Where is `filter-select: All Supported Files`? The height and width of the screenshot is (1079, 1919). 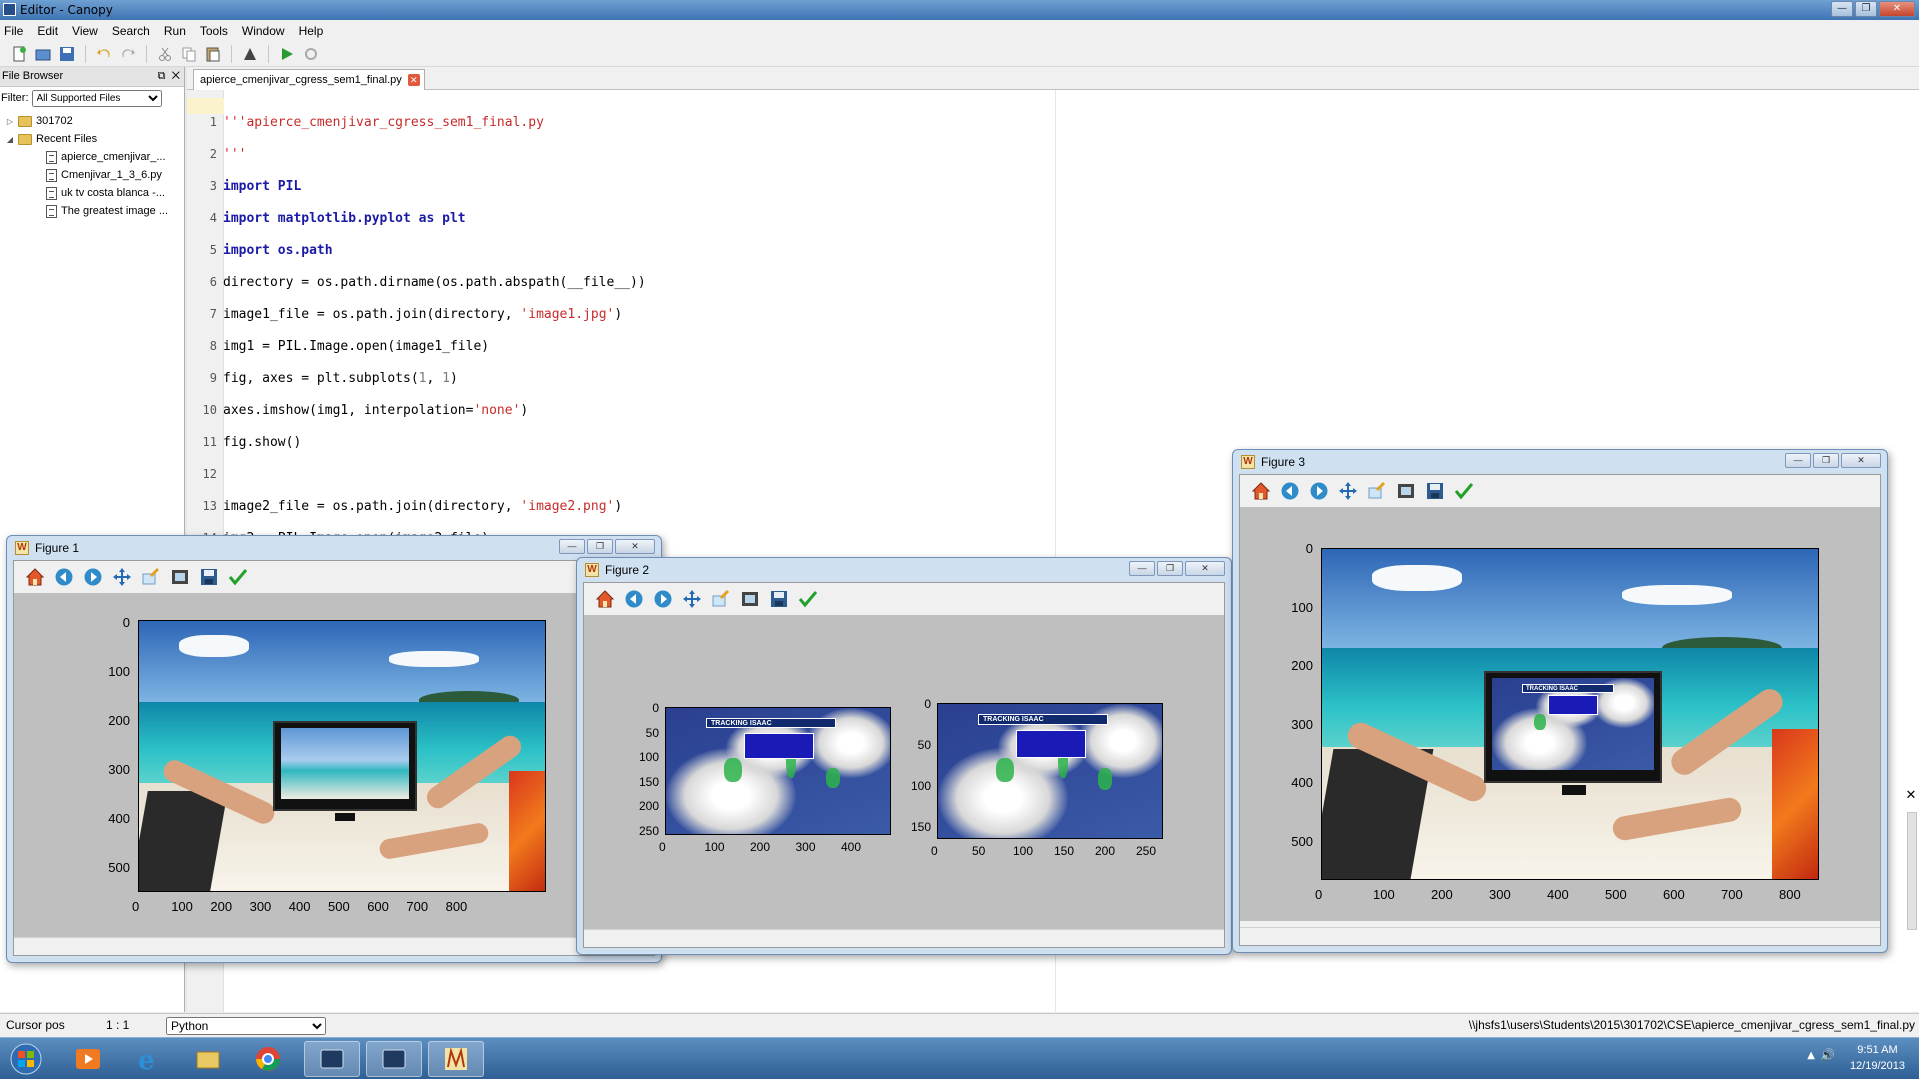 filter-select: All Supported Files is located at coordinates (96, 98).